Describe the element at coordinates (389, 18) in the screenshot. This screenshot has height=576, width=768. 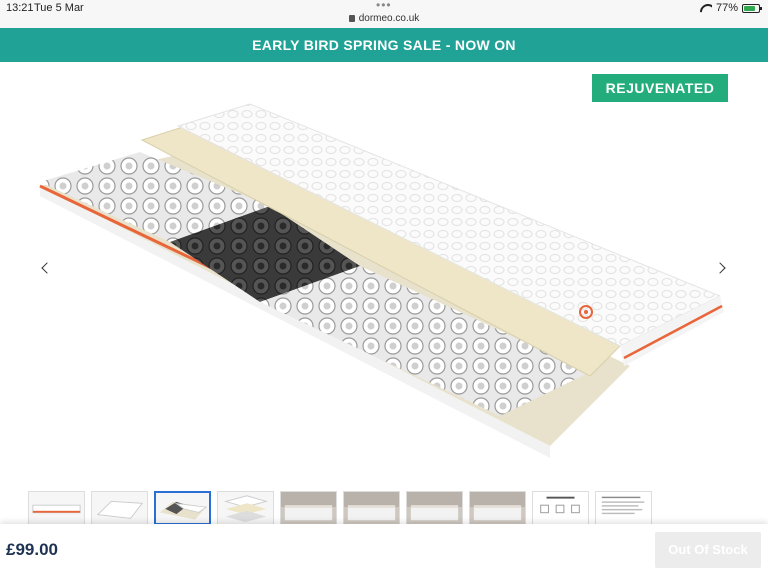
I see `address-url: dormeo.co.uk` at that location.